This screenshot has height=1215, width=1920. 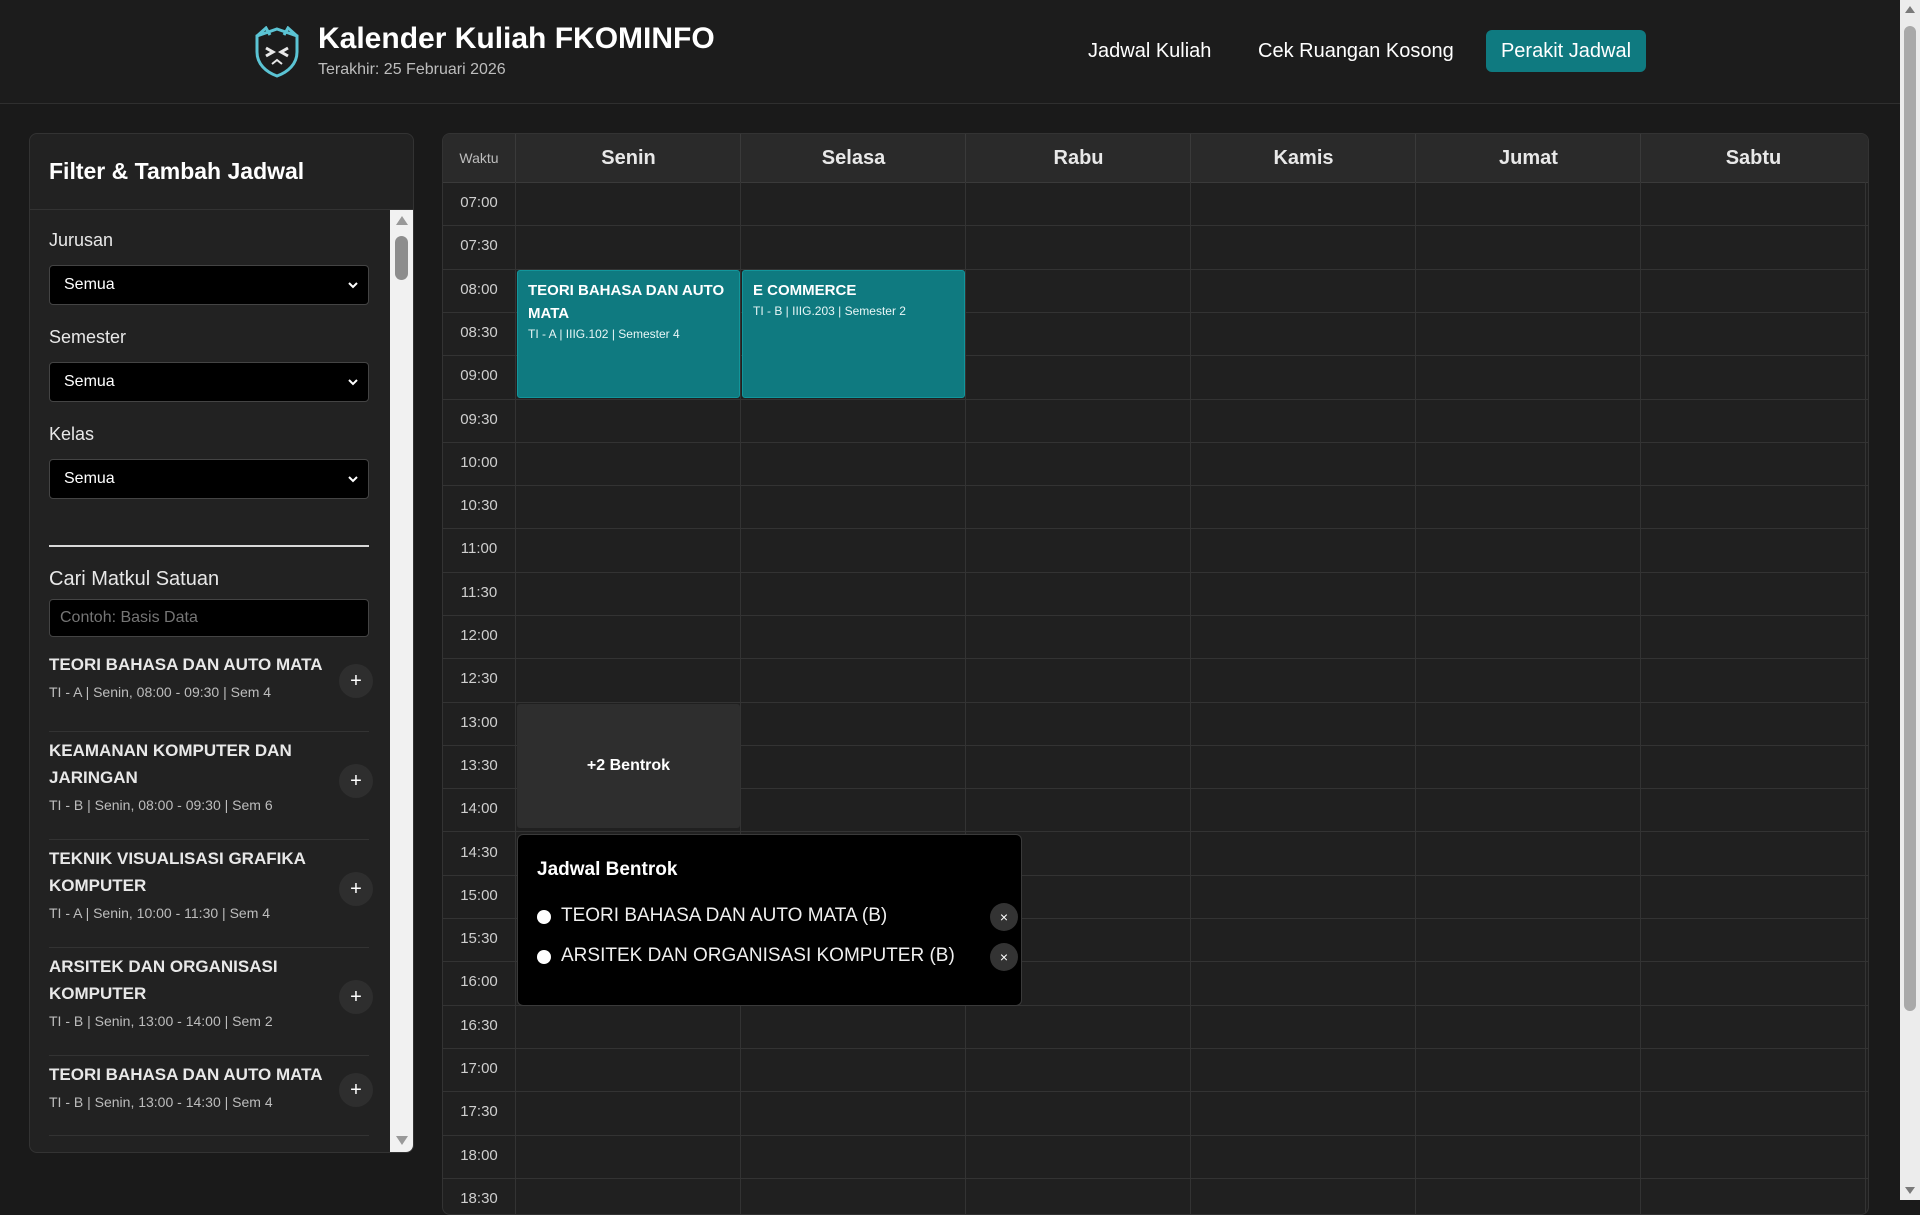 I want to click on time-slot-label: 08:30, so click(x=479, y=332).